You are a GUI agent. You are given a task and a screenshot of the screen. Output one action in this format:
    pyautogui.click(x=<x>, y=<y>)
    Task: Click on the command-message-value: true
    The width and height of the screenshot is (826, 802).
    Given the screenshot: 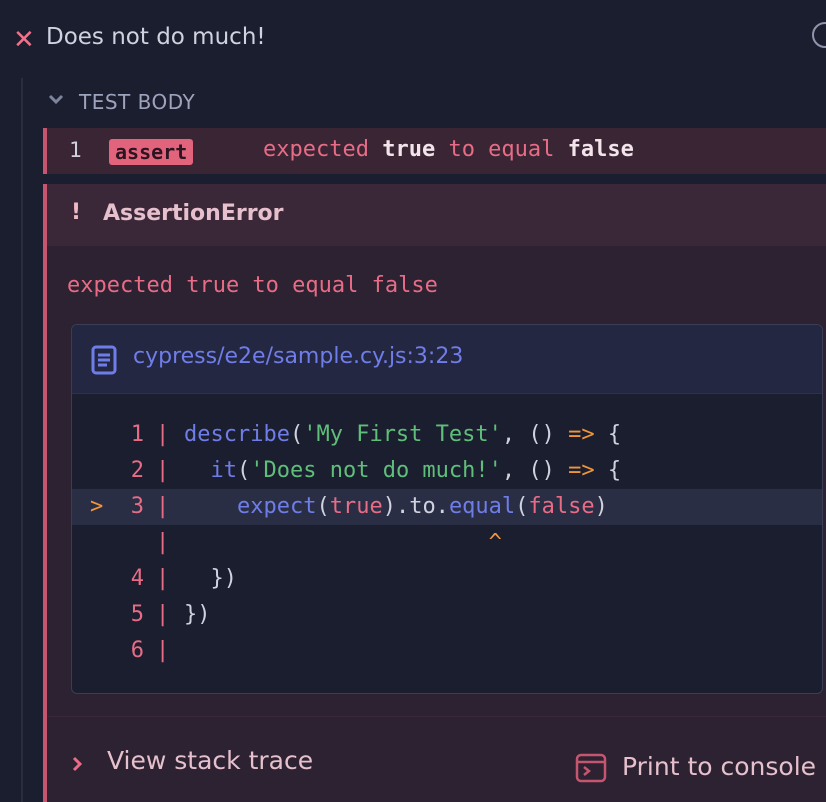 What is the action you would take?
    pyautogui.click(x=409, y=149)
    